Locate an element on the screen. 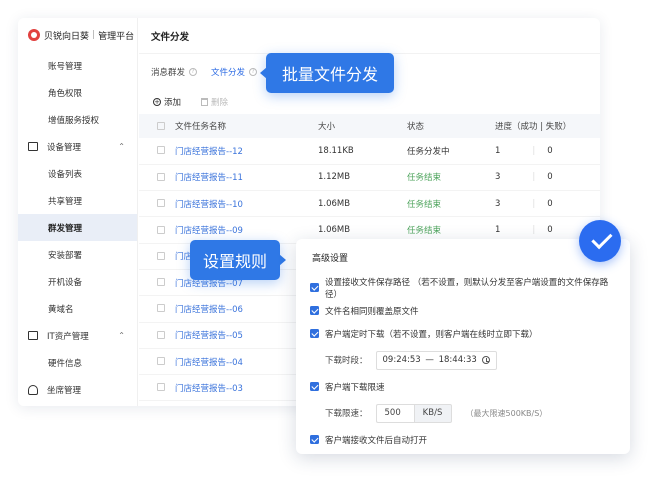 The image size is (650, 481). column-header-size: 大小 is located at coordinates (327, 127).